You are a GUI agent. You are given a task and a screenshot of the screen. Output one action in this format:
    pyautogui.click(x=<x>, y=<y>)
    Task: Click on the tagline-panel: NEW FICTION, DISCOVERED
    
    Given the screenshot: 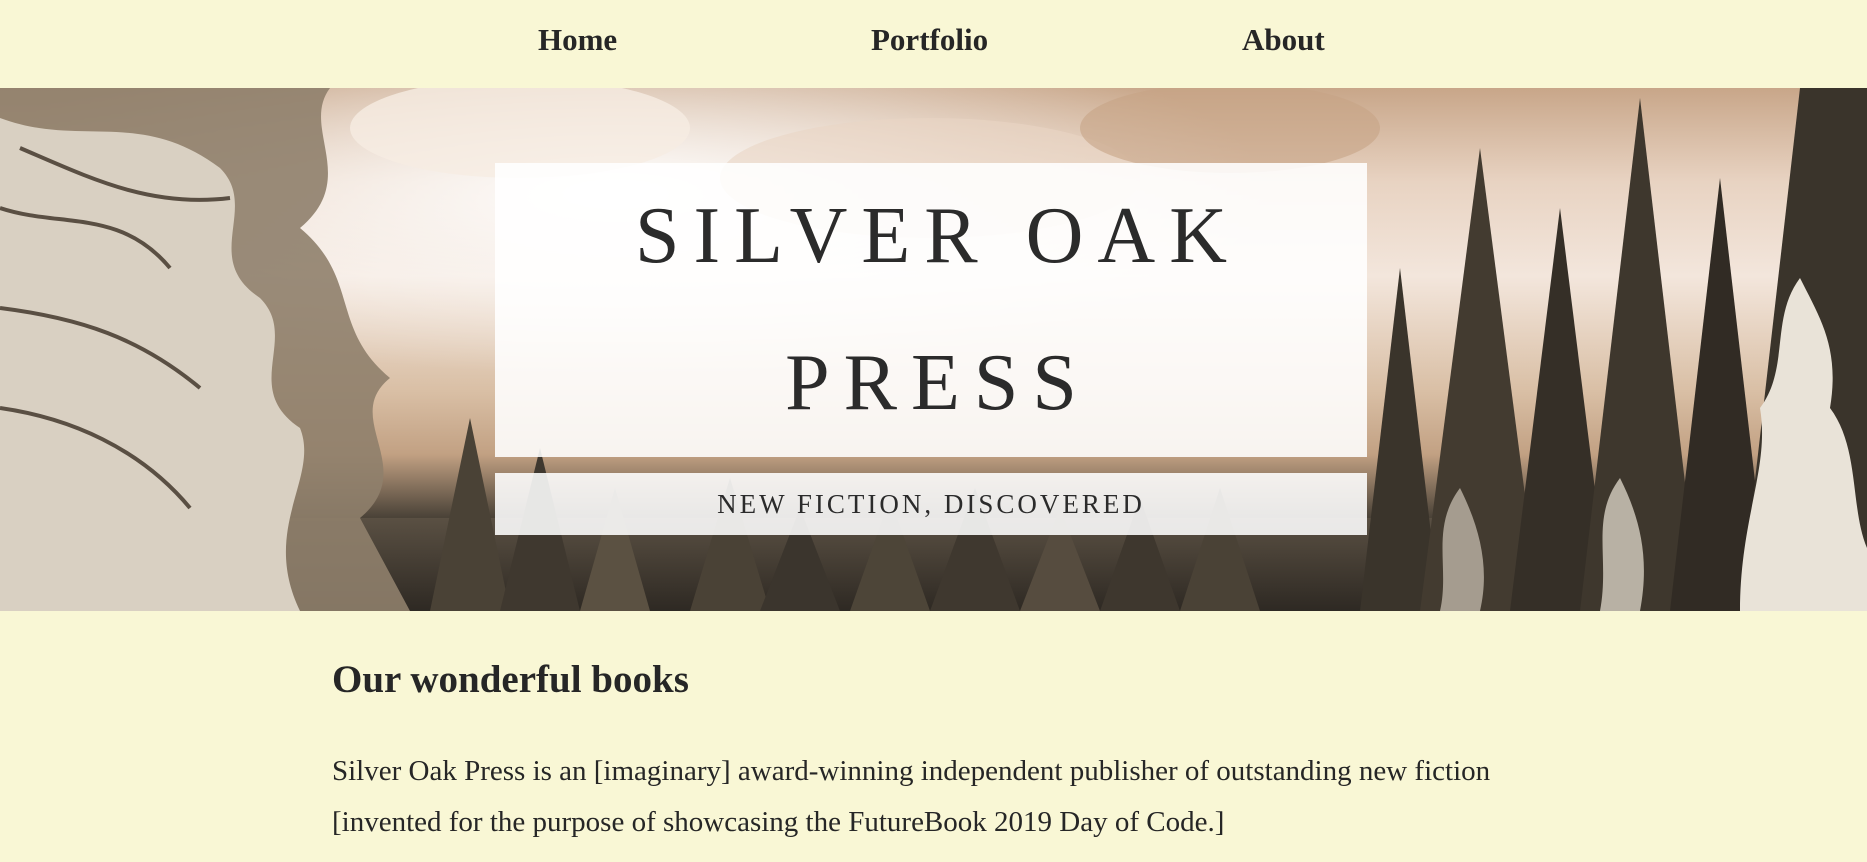 What is the action you would take?
    pyautogui.click(x=931, y=504)
    